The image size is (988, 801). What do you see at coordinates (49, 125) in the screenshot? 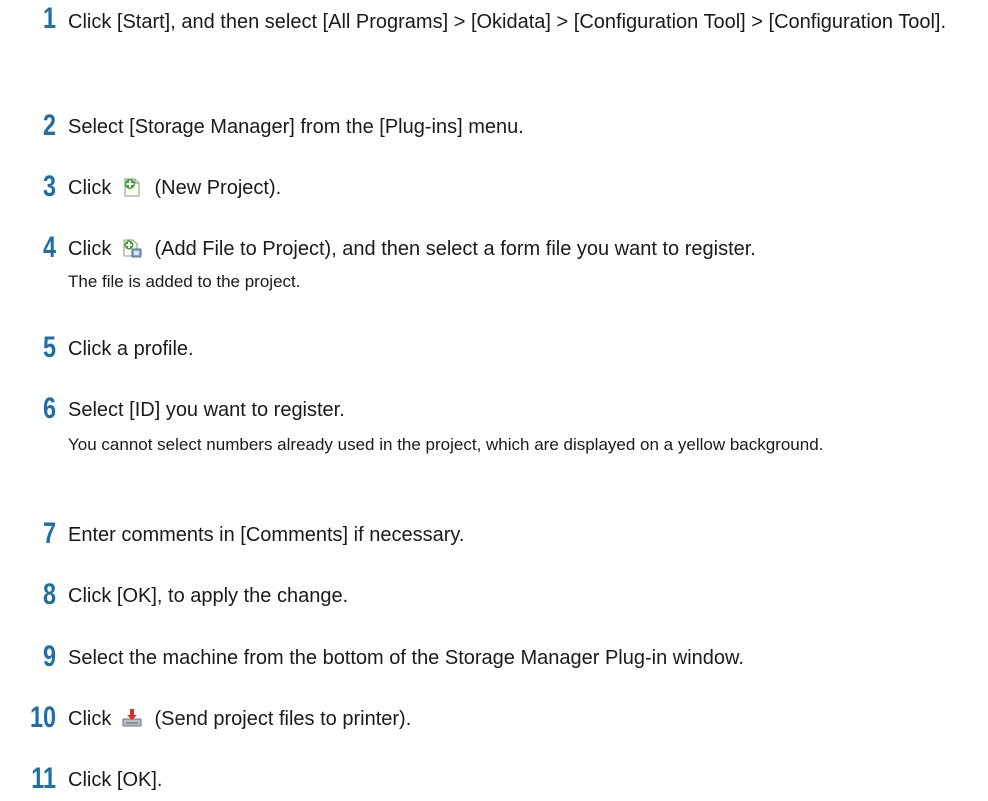
I see `step-number: 2` at bounding box center [49, 125].